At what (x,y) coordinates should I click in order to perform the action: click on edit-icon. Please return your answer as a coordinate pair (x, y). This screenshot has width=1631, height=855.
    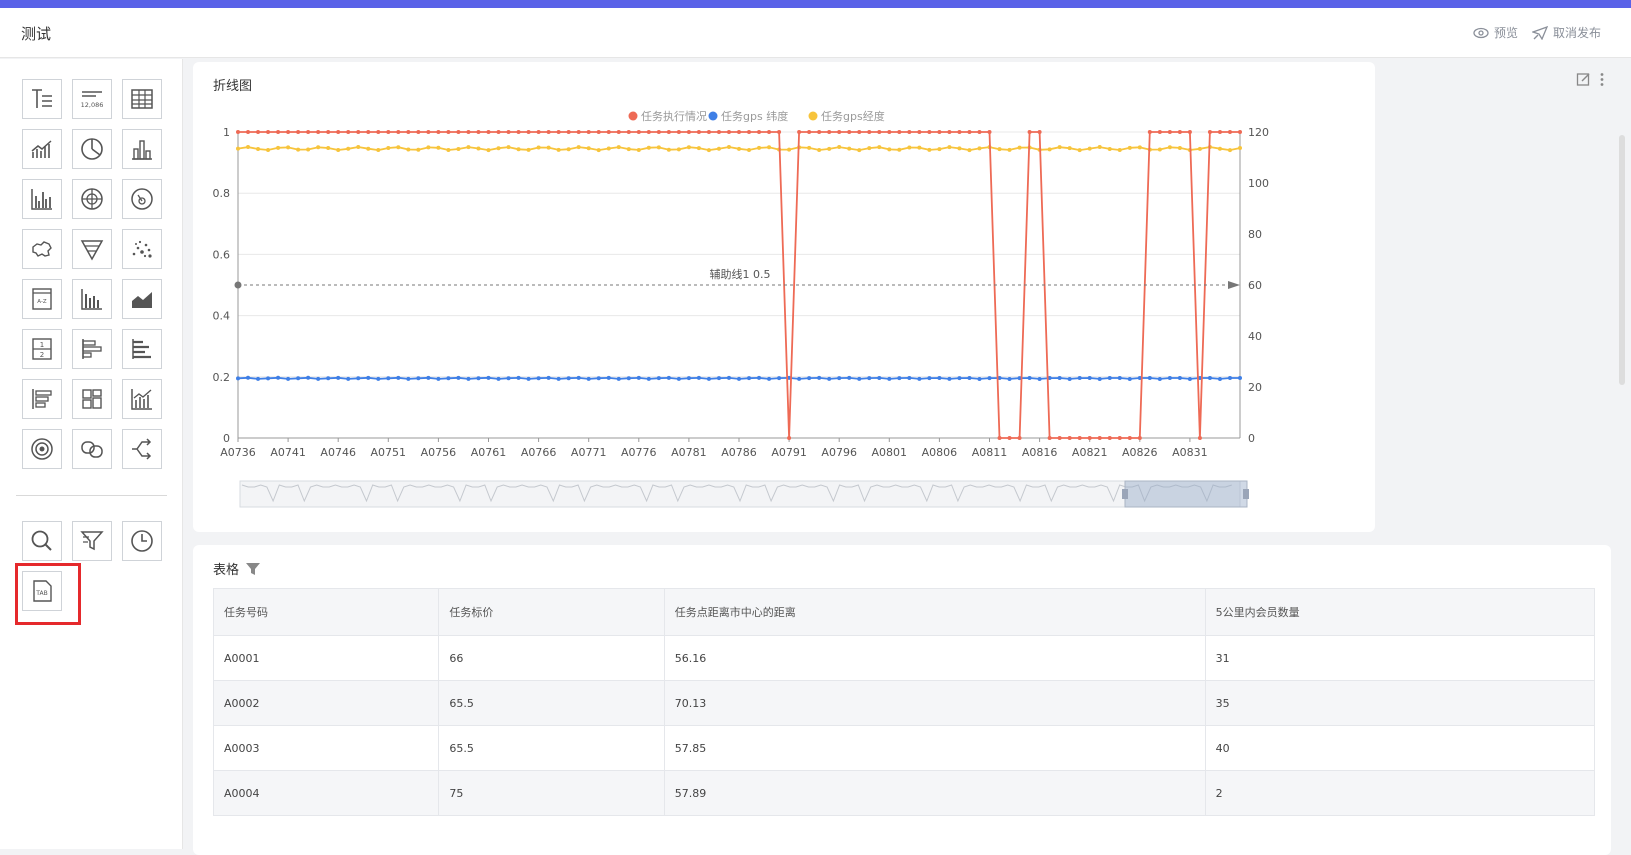
    Looking at the image, I should click on (1583, 79).